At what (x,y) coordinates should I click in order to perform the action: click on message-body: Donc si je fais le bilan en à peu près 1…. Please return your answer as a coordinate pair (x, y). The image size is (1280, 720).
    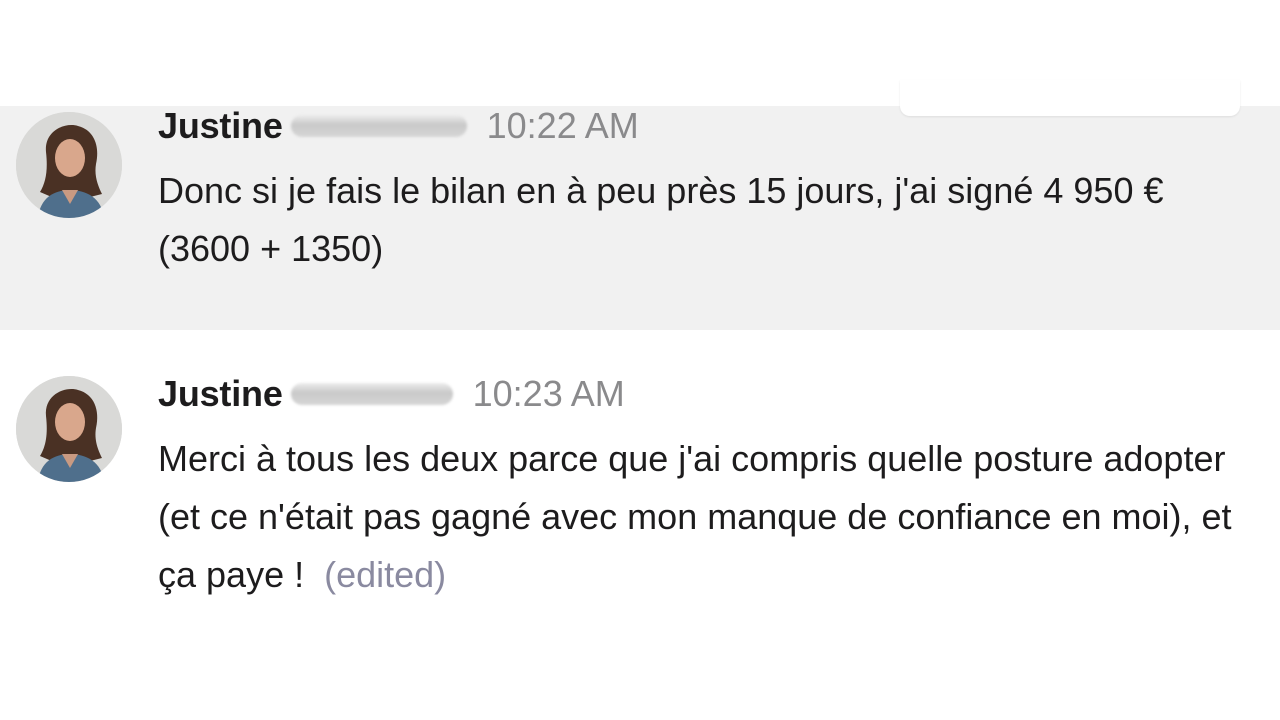
    Looking at the image, I should click on (661, 219).